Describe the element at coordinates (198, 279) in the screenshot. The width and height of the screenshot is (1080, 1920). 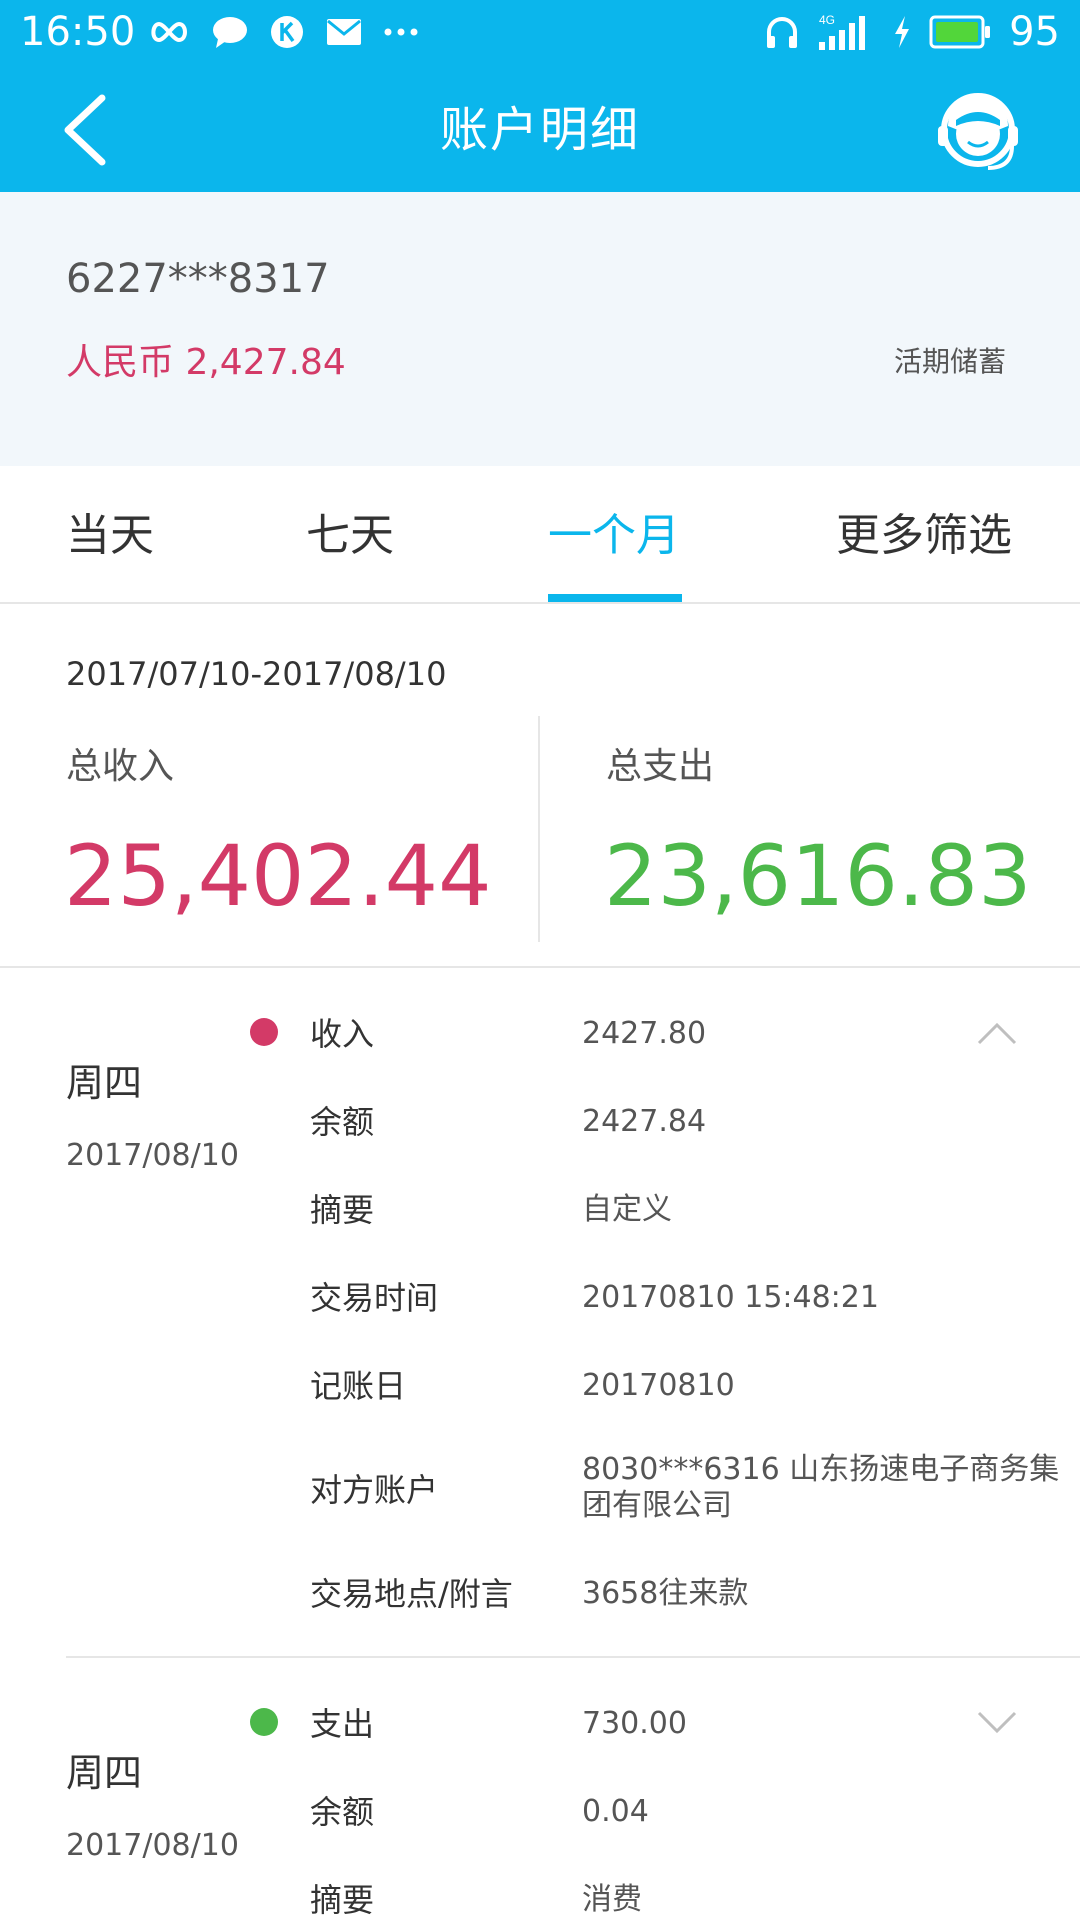
I see `account-number: 6227***8317` at that location.